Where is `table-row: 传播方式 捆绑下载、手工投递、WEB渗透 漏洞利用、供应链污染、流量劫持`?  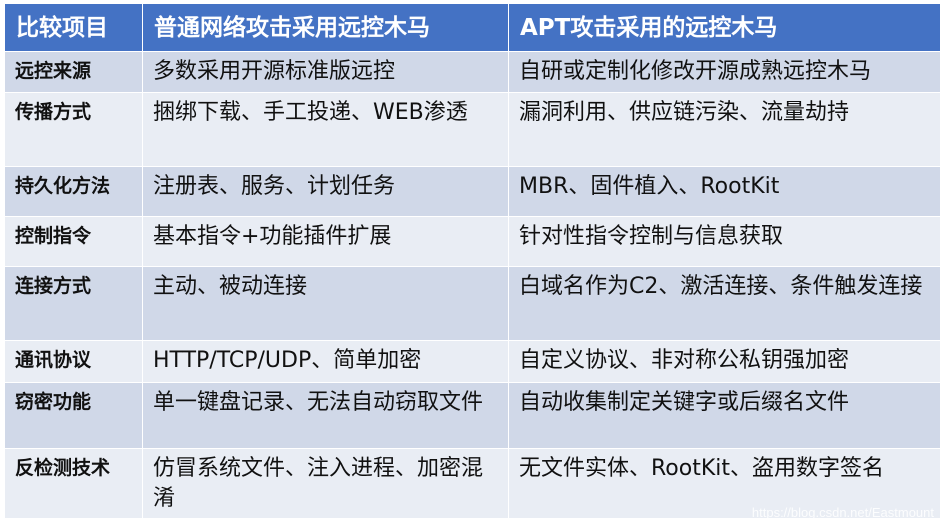
table-row: 传播方式 捆绑下载、手工投递、WEB渗透 漏洞利用、供应链污染、流量劫持 is located at coordinates (472, 129).